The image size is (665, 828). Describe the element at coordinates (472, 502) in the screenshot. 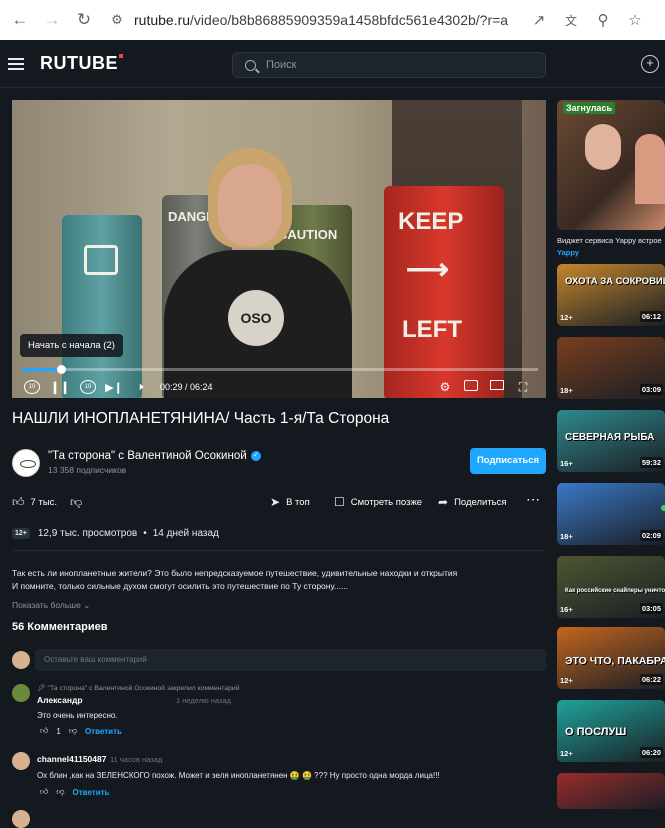

I see `share-button: ➦ Поделиться` at that location.